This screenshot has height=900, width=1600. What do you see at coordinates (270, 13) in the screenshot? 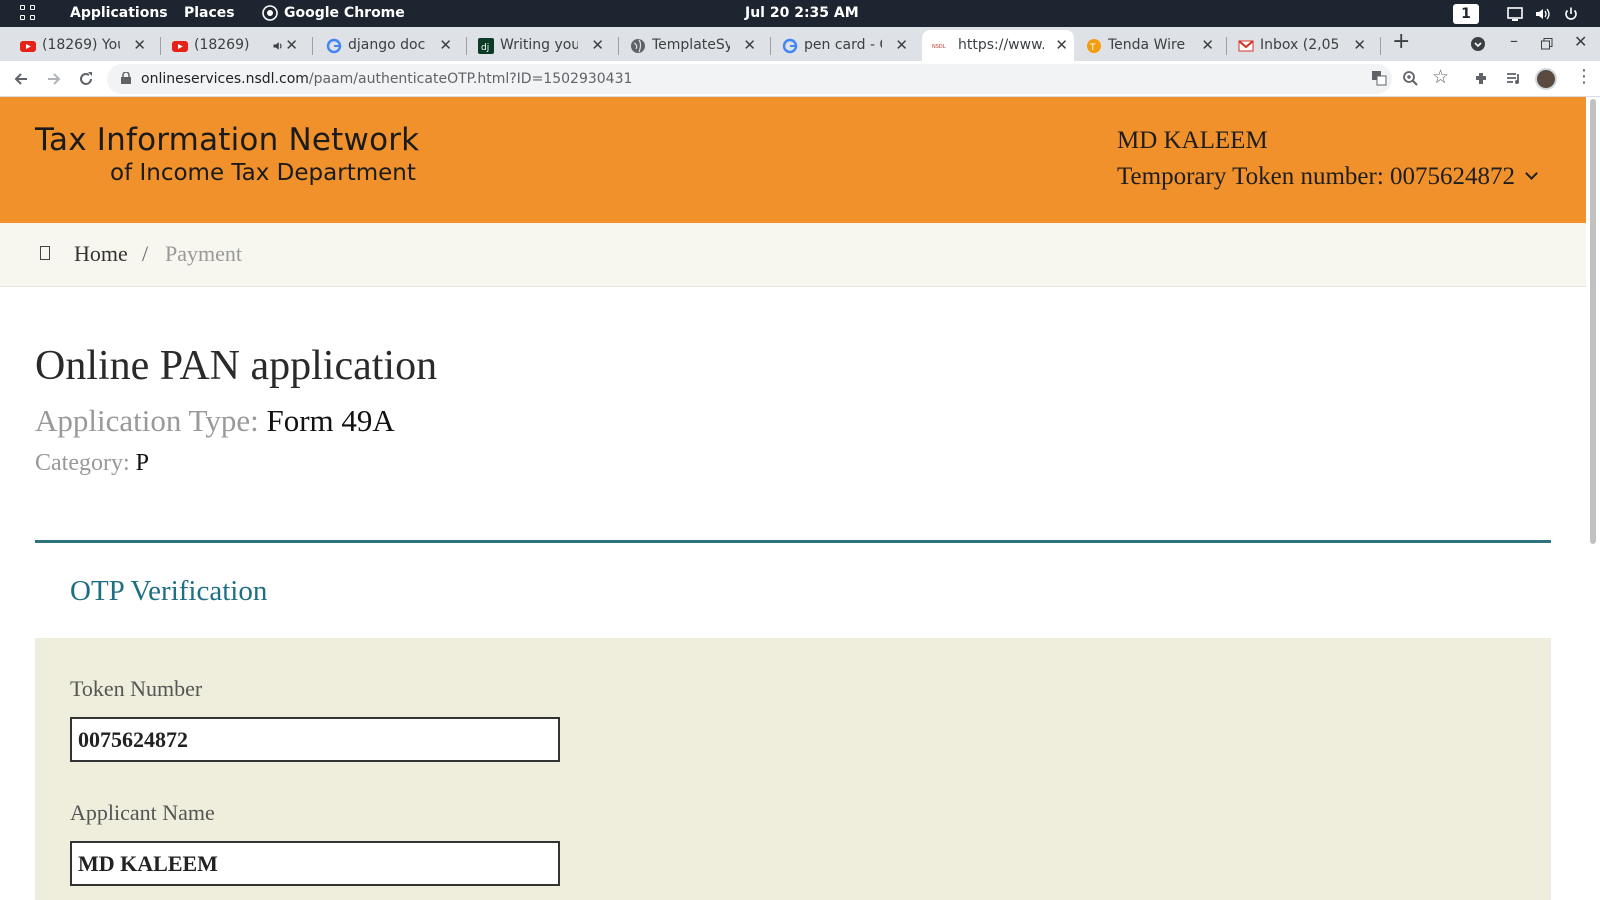
I see `chrome-icon` at bounding box center [270, 13].